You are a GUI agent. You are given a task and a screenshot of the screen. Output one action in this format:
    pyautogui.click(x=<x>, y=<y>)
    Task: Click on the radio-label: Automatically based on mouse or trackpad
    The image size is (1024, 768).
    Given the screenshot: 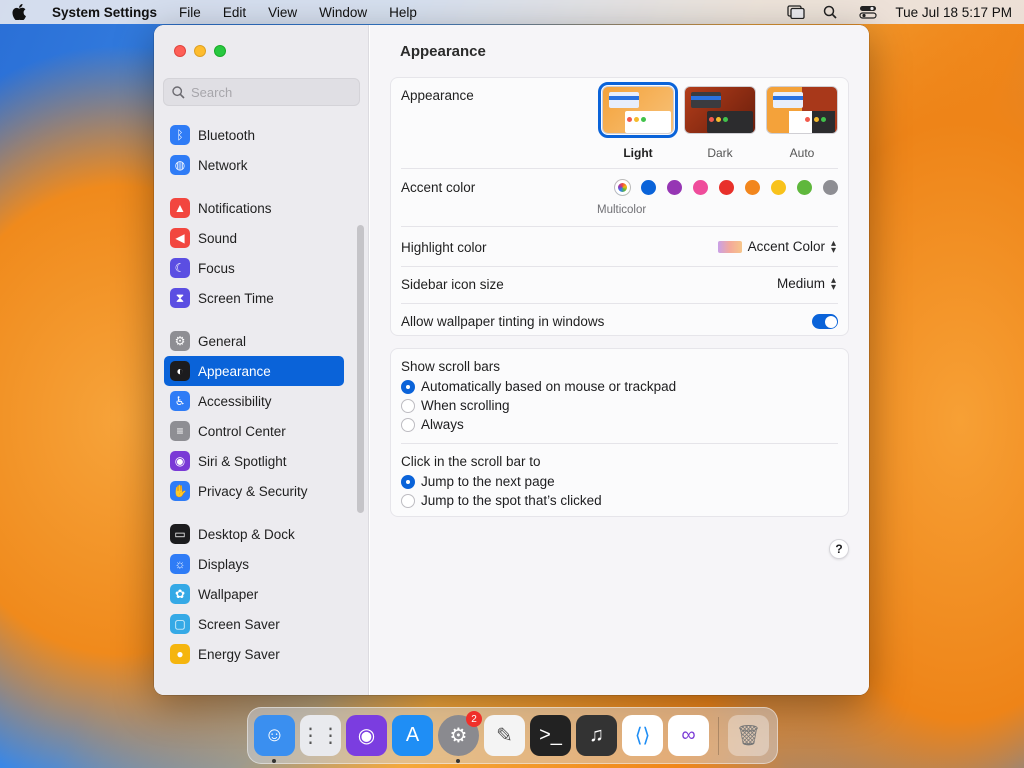 What is the action you would take?
    pyautogui.click(x=549, y=386)
    